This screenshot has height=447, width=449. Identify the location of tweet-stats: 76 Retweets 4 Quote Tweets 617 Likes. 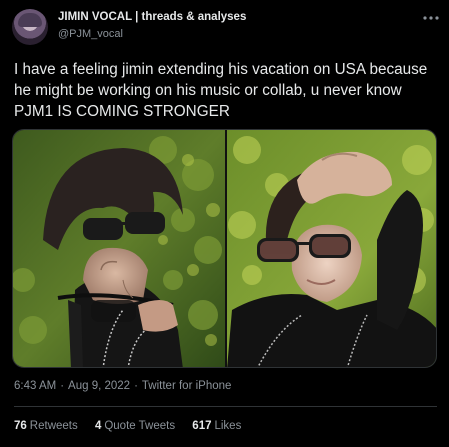
(134, 426).